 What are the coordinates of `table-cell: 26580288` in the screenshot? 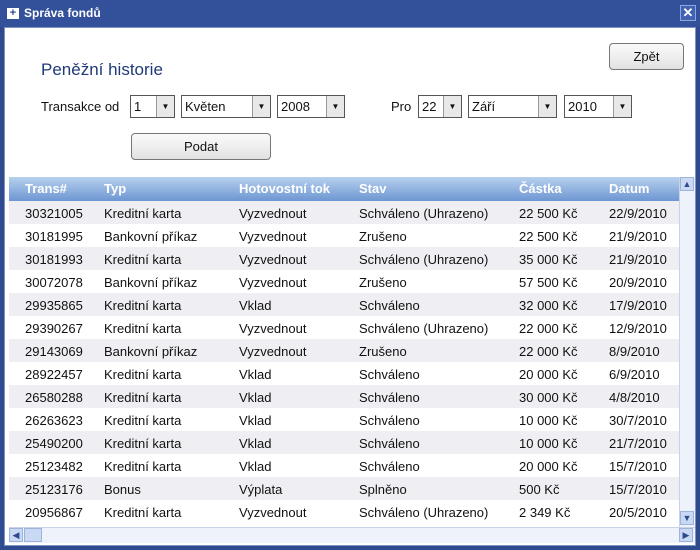 It's located at (54, 397).